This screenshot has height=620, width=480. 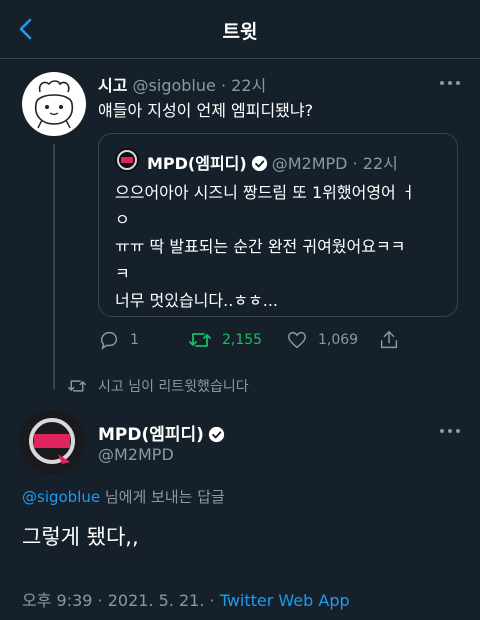 I want to click on thread-line, so click(x=54, y=266).